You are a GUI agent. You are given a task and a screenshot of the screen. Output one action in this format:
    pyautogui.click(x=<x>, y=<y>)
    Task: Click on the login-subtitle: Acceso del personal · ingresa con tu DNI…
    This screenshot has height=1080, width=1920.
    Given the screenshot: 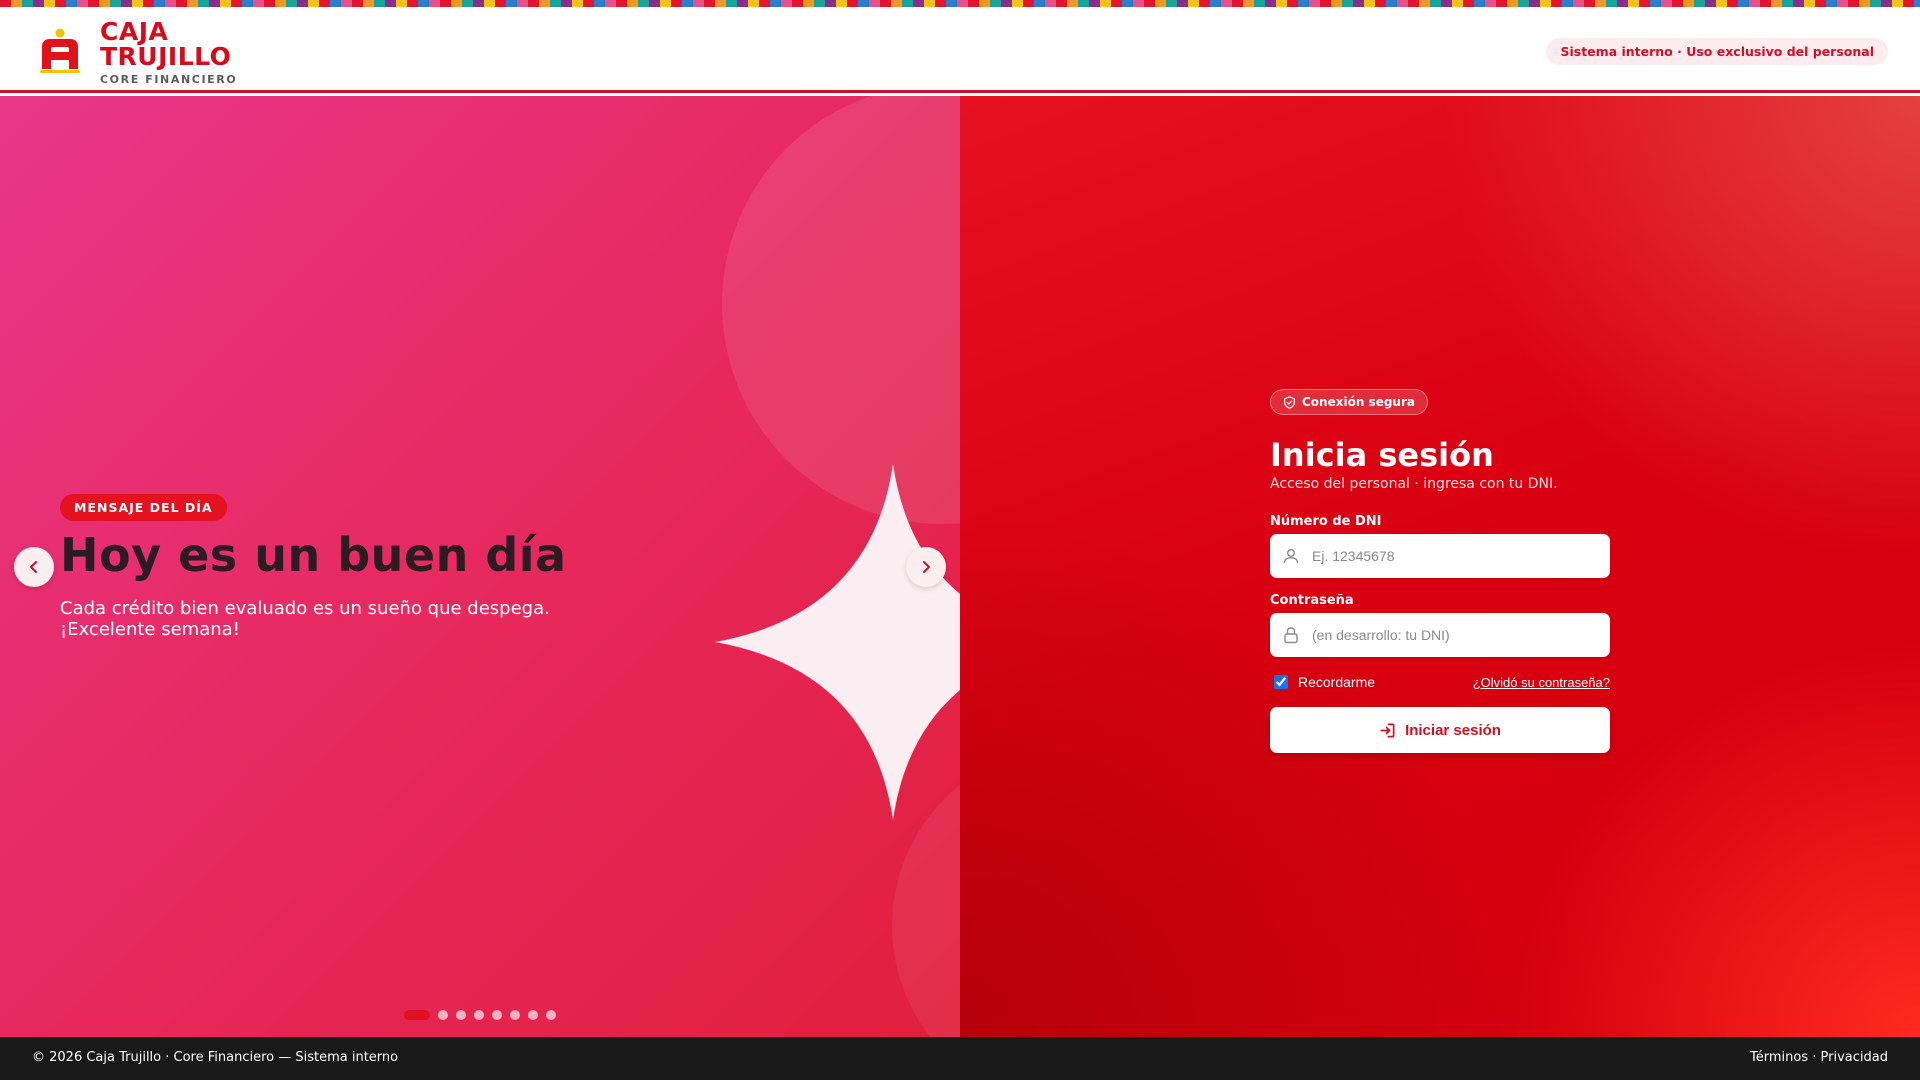 What is the action you would take?
    pyautogui.click(x=1414, y=484)
    